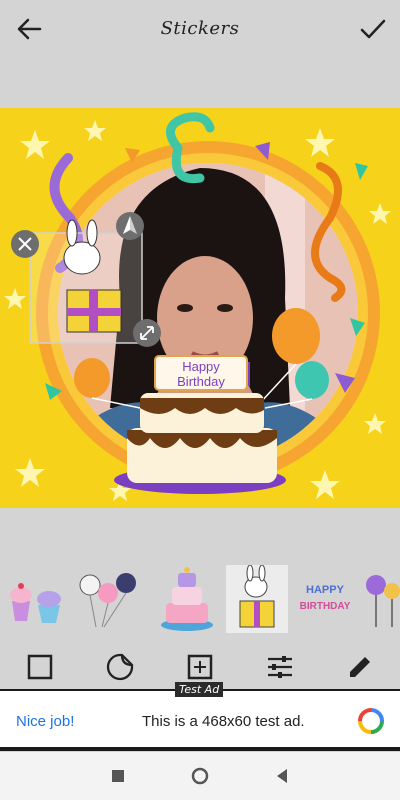 This screenshot has width=400, height=800. Describe the element at coordinates (371, 721) in the screenshot. I see `ad-logo-icon` at that location.